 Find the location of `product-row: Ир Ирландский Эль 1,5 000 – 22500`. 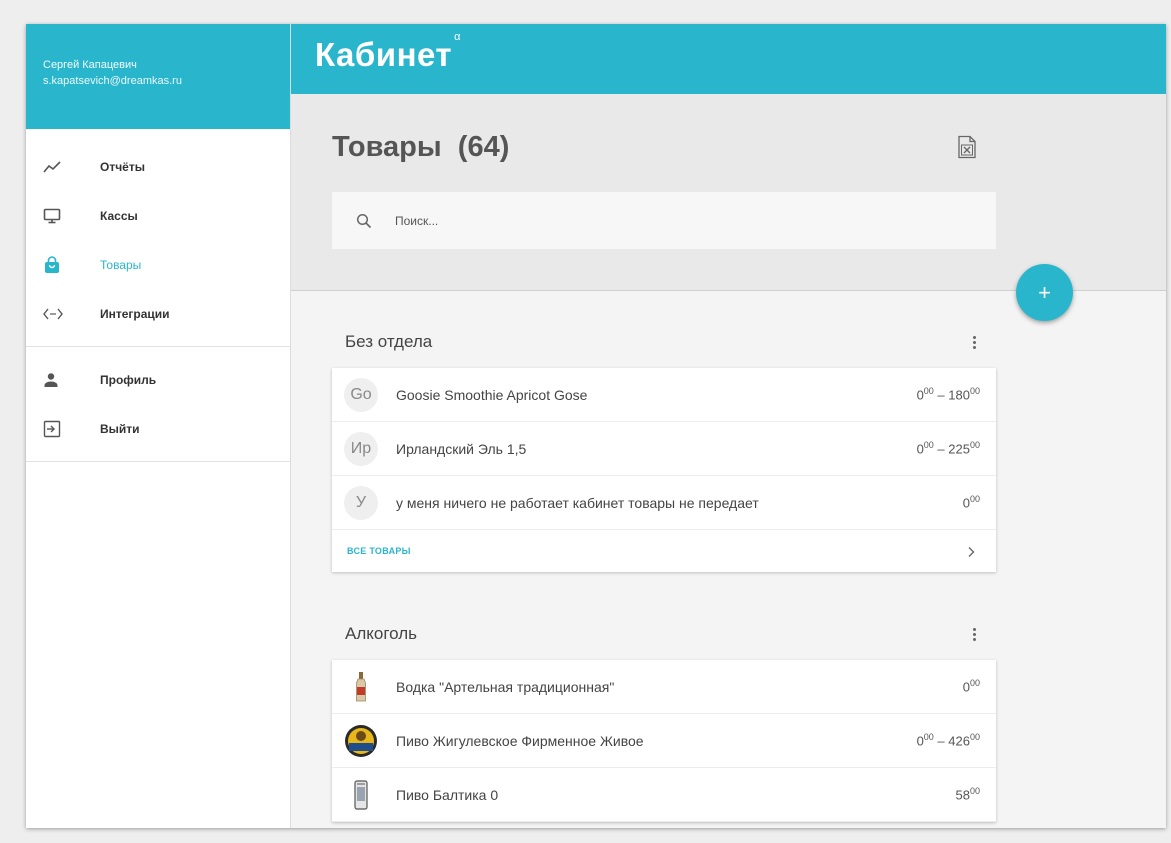

product-row: Ир Ирландский Эль 1,5 000 – 22500 is located at coordinates (664, 449).